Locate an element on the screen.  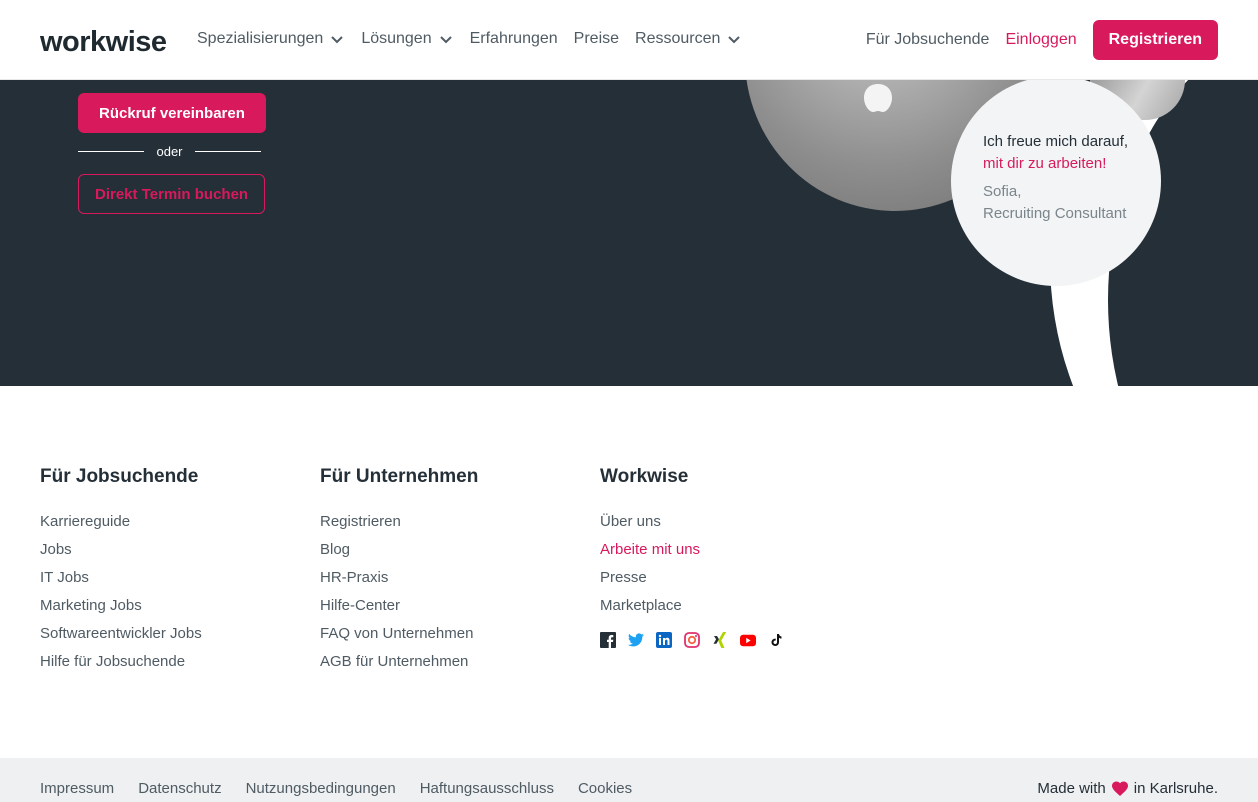
quote-author: Sofia, is located at coordinates (1002, 191).